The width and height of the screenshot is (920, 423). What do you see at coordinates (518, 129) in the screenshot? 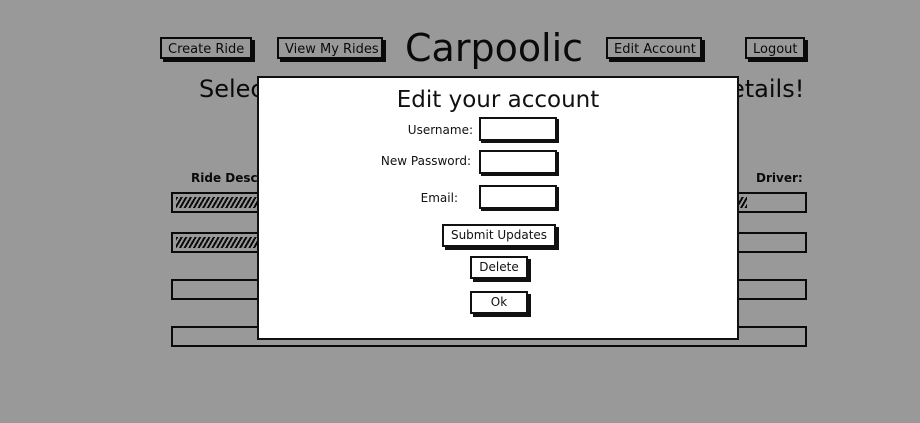
I see `username-input` at bounding box center [518, 129].